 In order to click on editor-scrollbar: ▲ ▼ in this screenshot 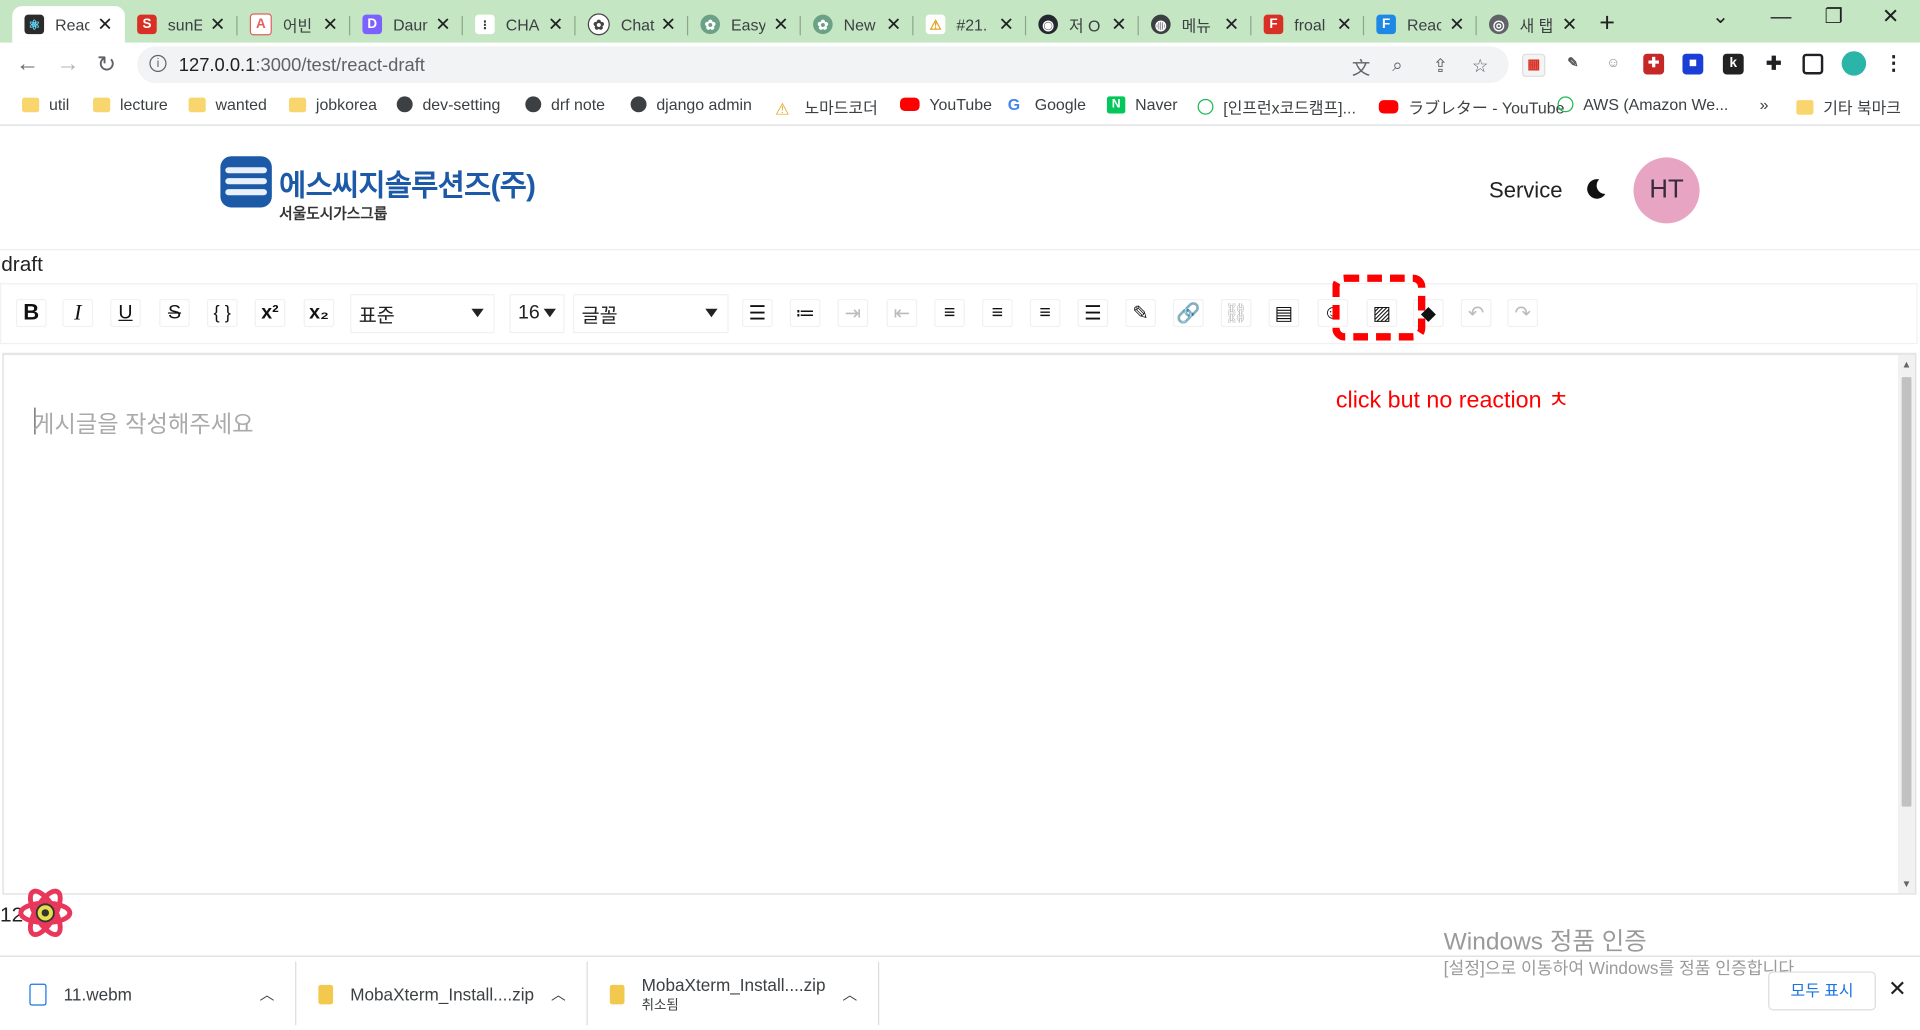, I will do `click(1906, 624)`.